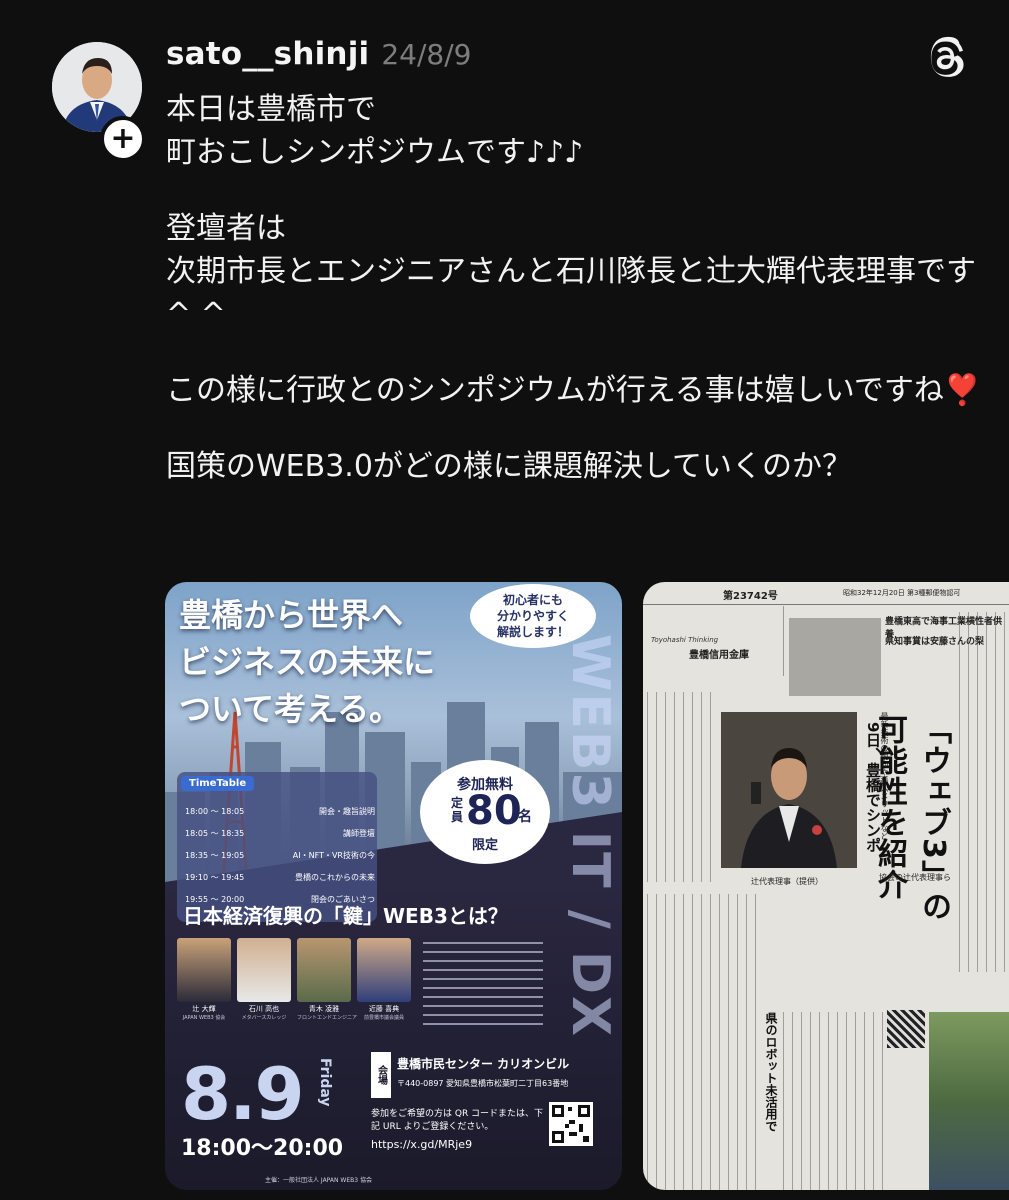 The height and width of the screenshot is (1200, 1009). What do you see at coordinates (345, 916) in the screenshot?
I see `flyer-subtitle: 日本経済復興の「鍵」WEB3とは？` at bounding box center [345, 916].